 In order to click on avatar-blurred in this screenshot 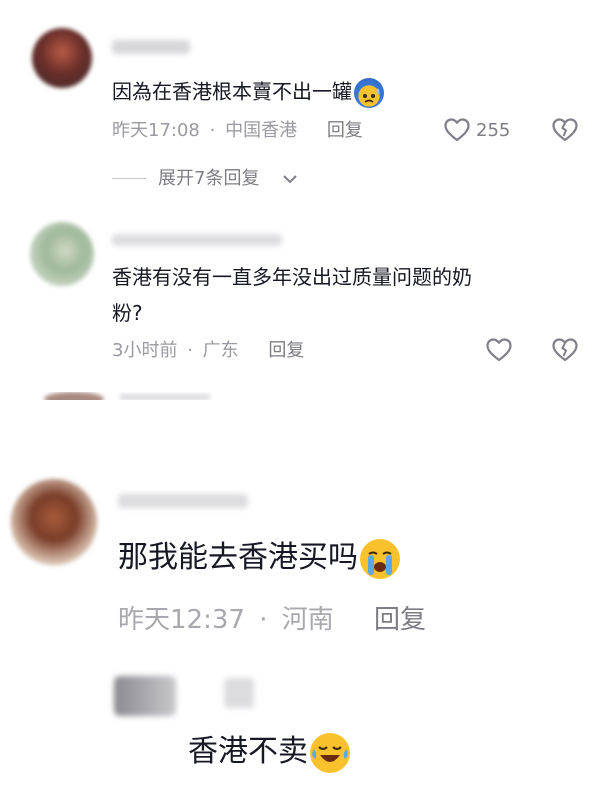, I will do `click(145, 696)`.